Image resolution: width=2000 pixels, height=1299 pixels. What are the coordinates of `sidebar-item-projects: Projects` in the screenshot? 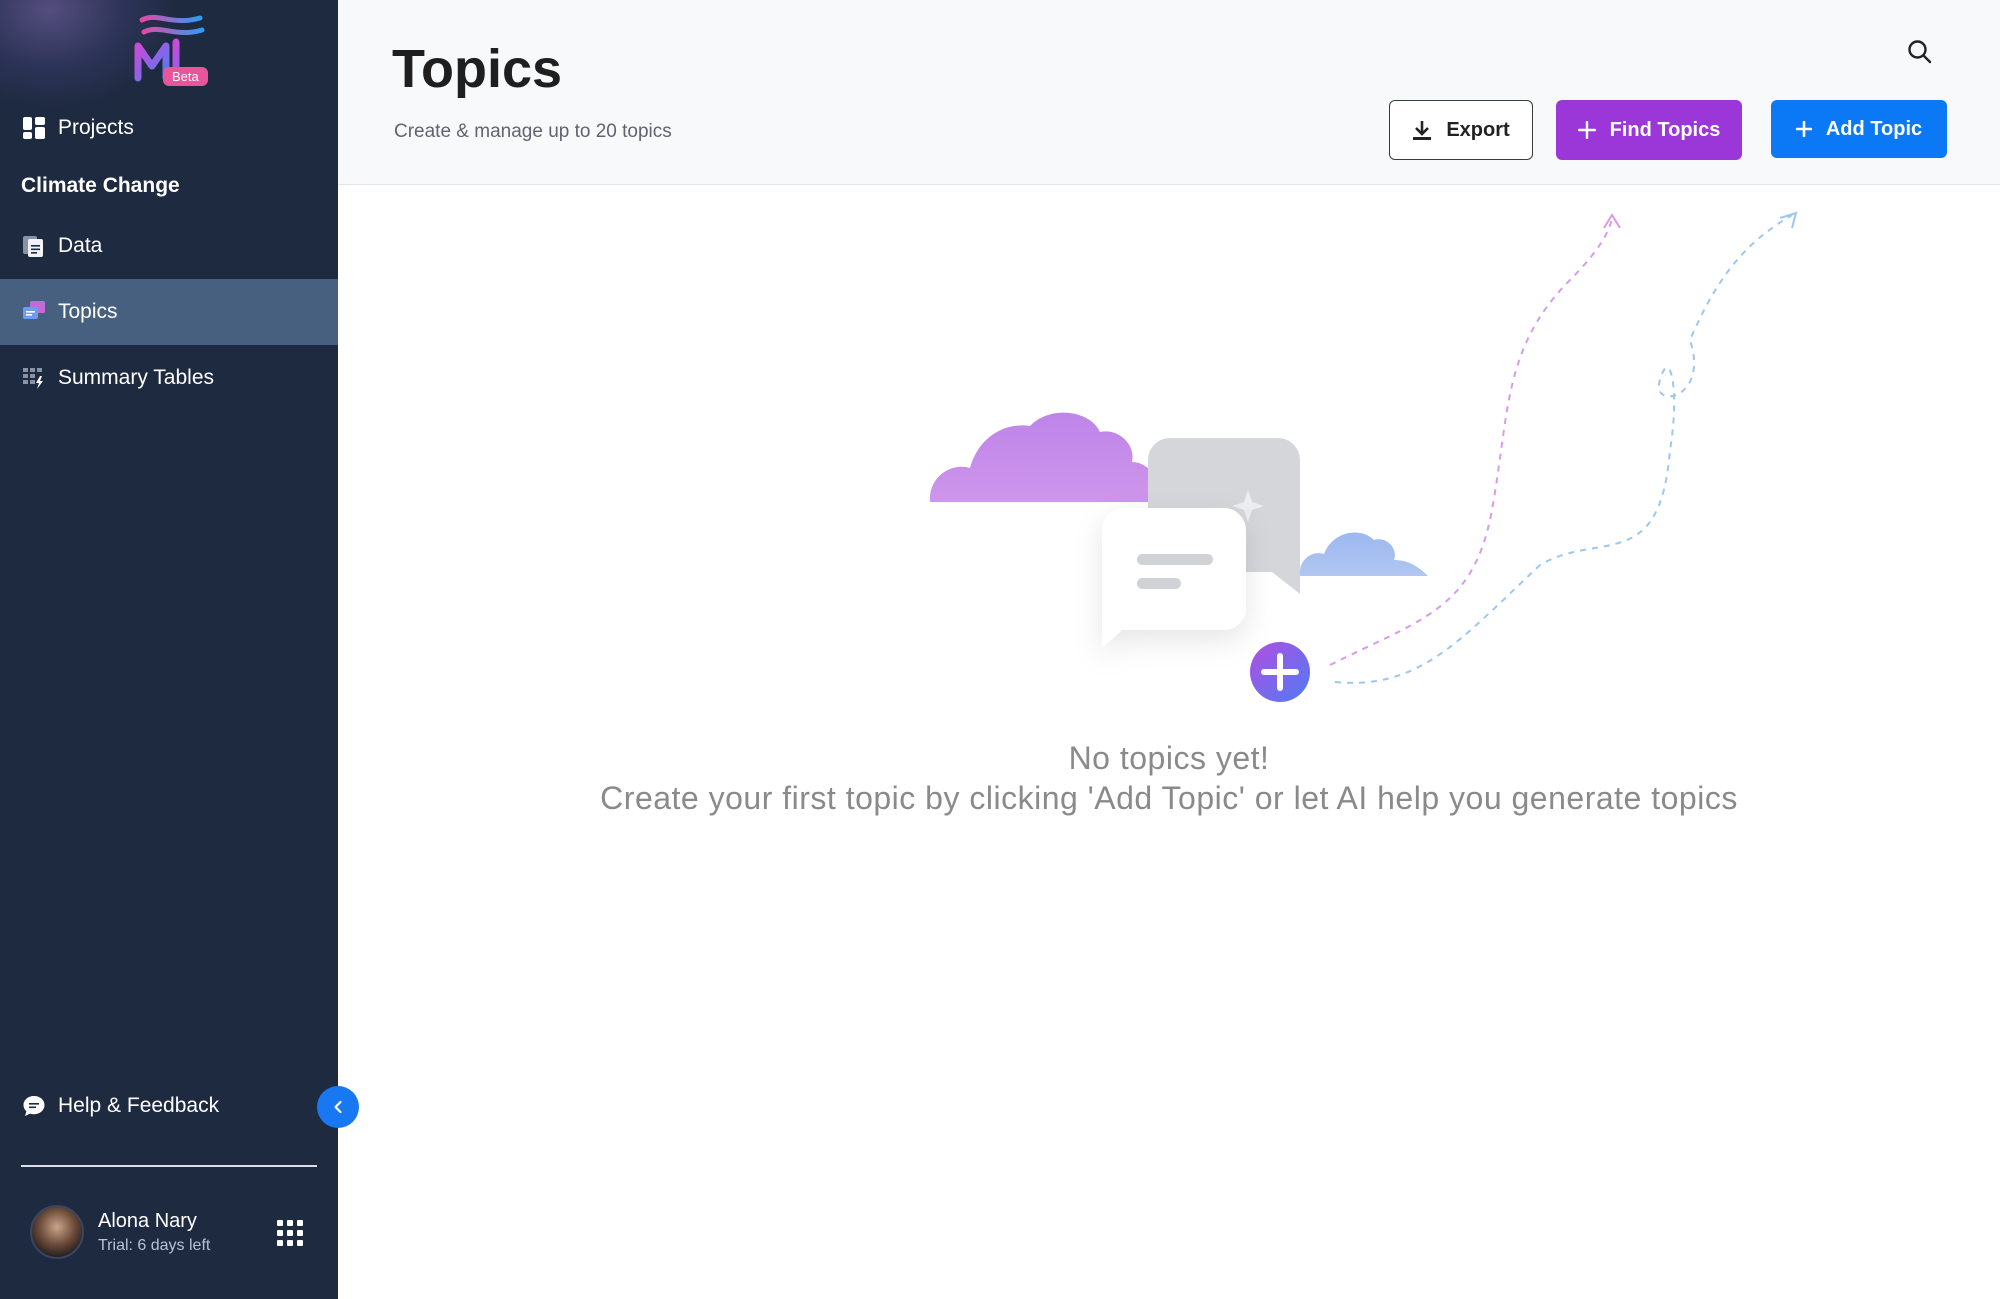 It's located at (169, 128).